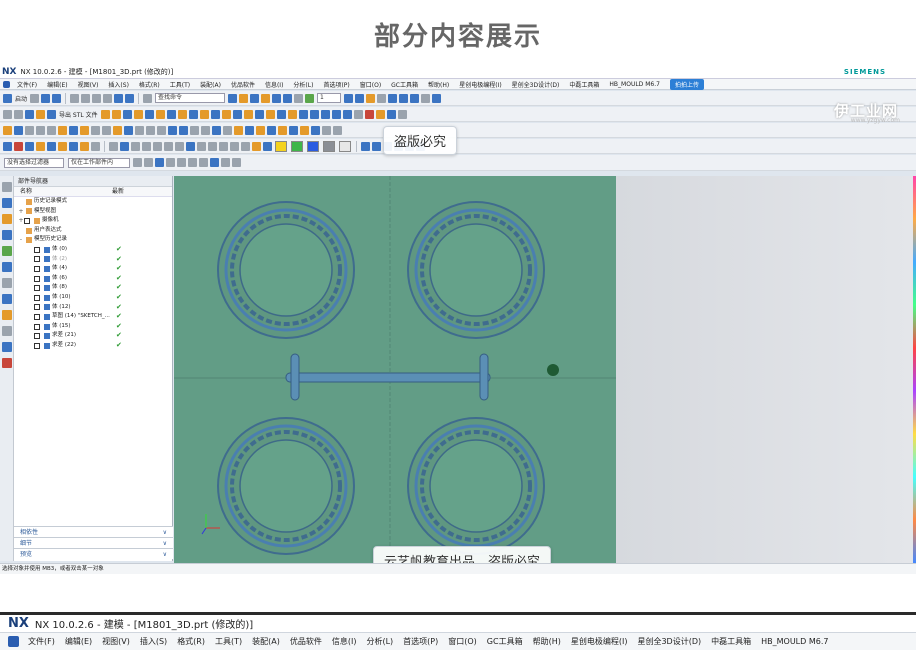 Image resolution: width=916 pixels, height=650 pixels. What do you see at coordinates (93, 327) in the screenshot?
I see `tree-item: 体 (15) ✔` at bounding box center [93, 327].